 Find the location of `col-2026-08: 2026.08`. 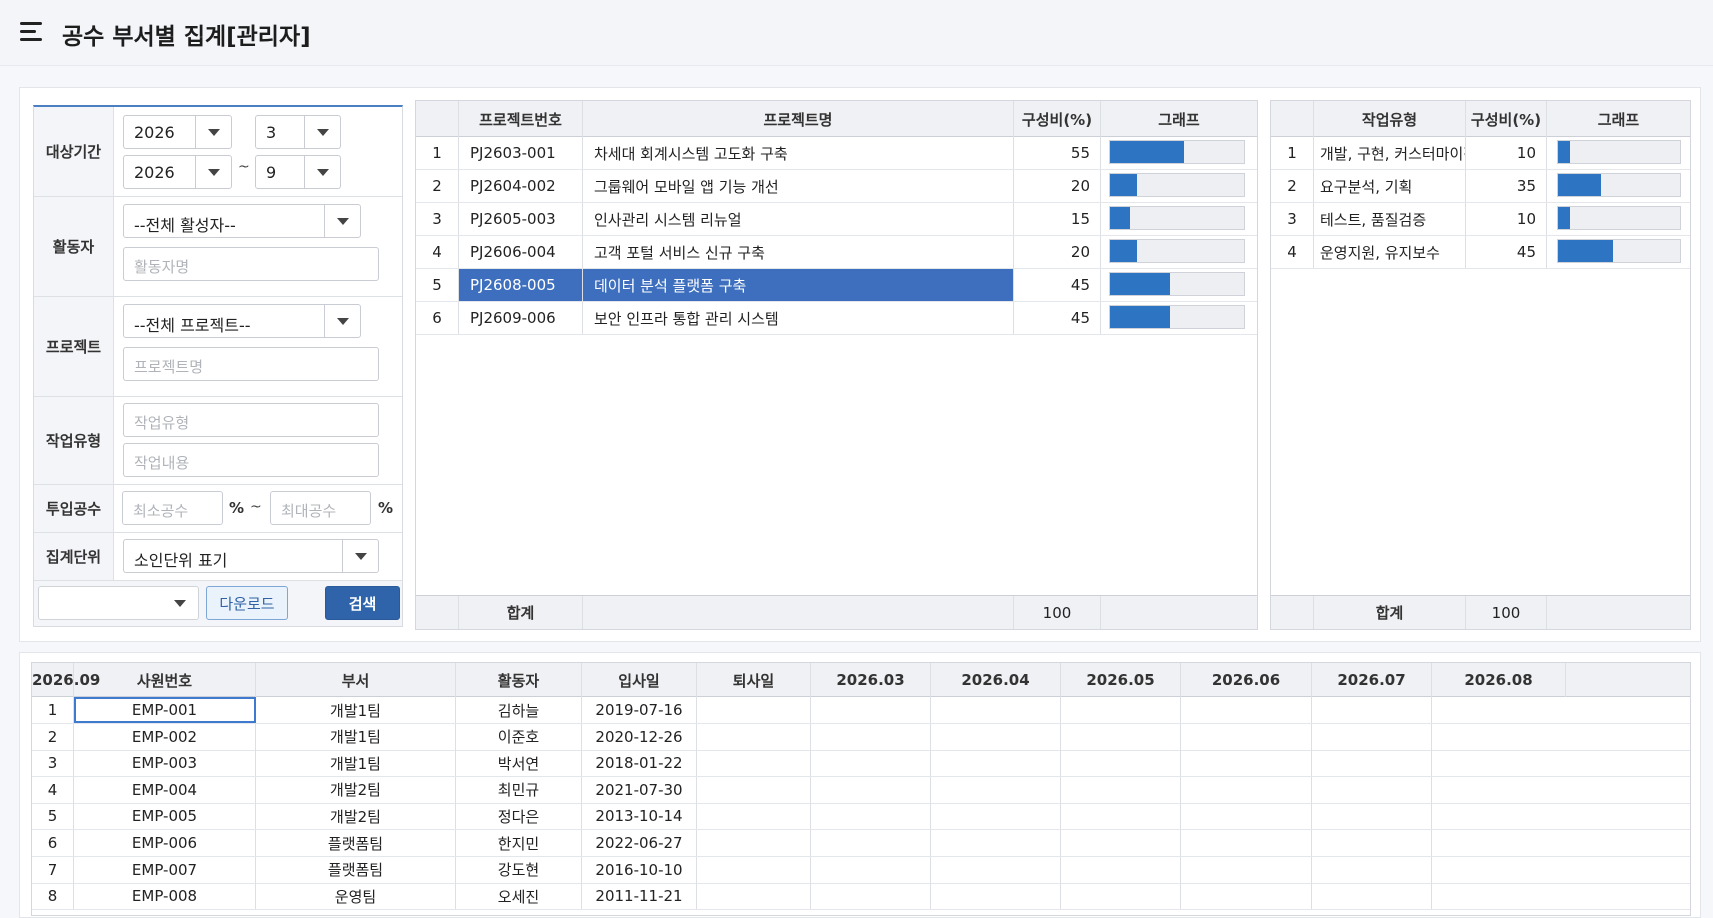

col-2026-08: 2026.08 is located at coordinates (1499, 680).